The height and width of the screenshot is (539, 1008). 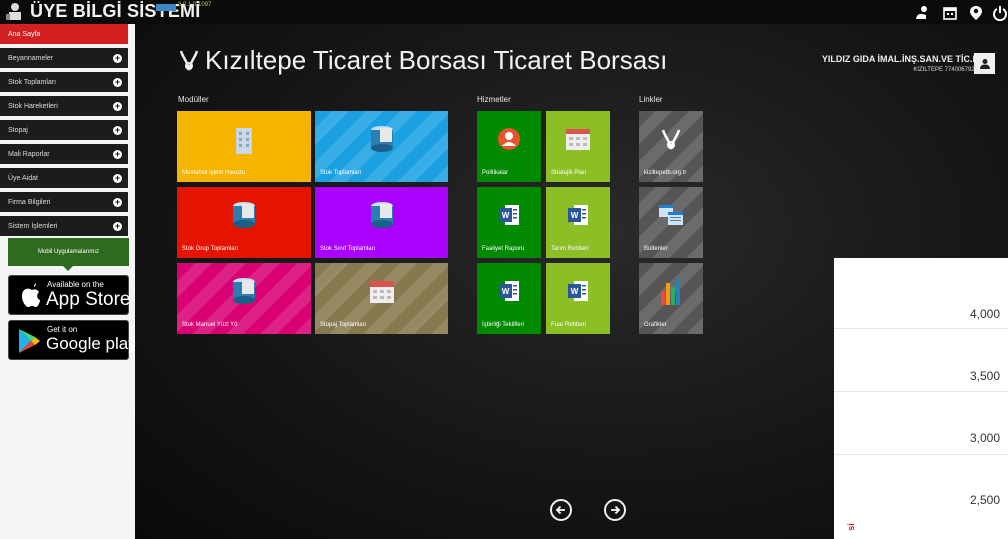 I want to click on tile-stopaj-toplamlari: Stopaj Toplamları, so click(x=381, y=298).